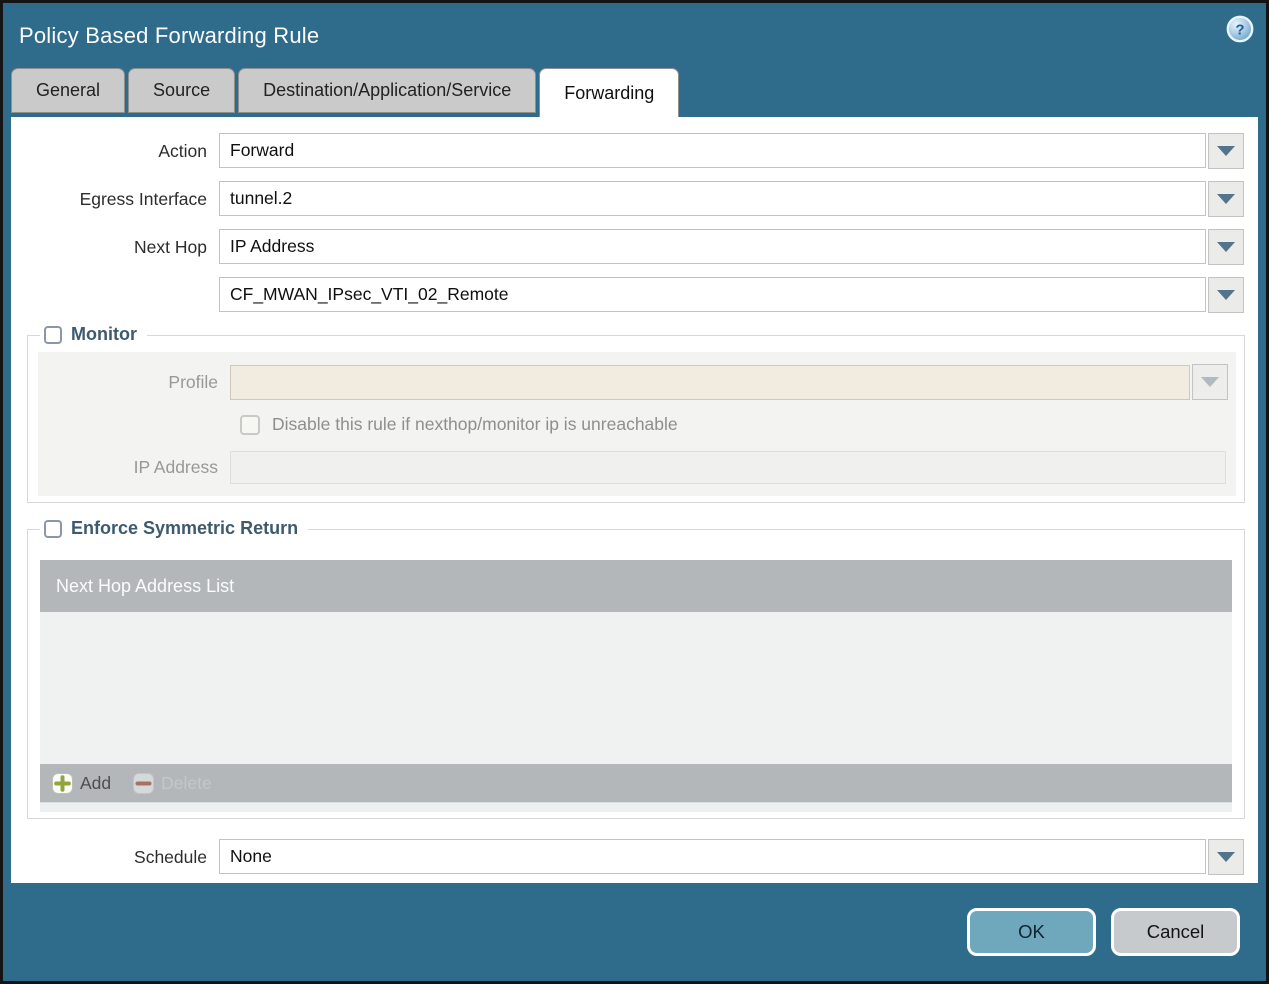  I want to click on next-hop-type-dropdown-button, so click(1226, 247).